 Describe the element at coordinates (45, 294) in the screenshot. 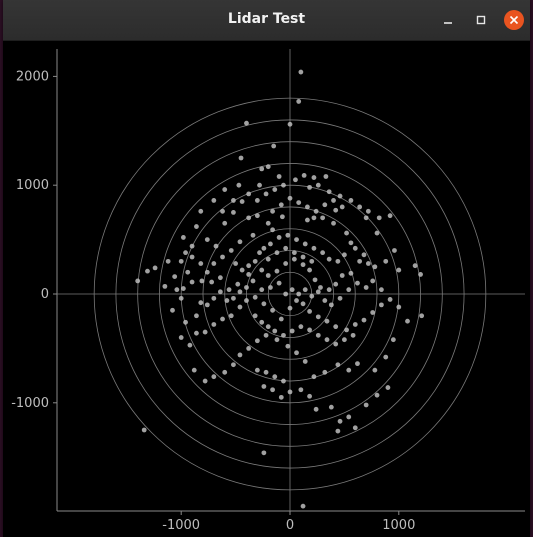

I see `y-tick-label: 0` at that location.